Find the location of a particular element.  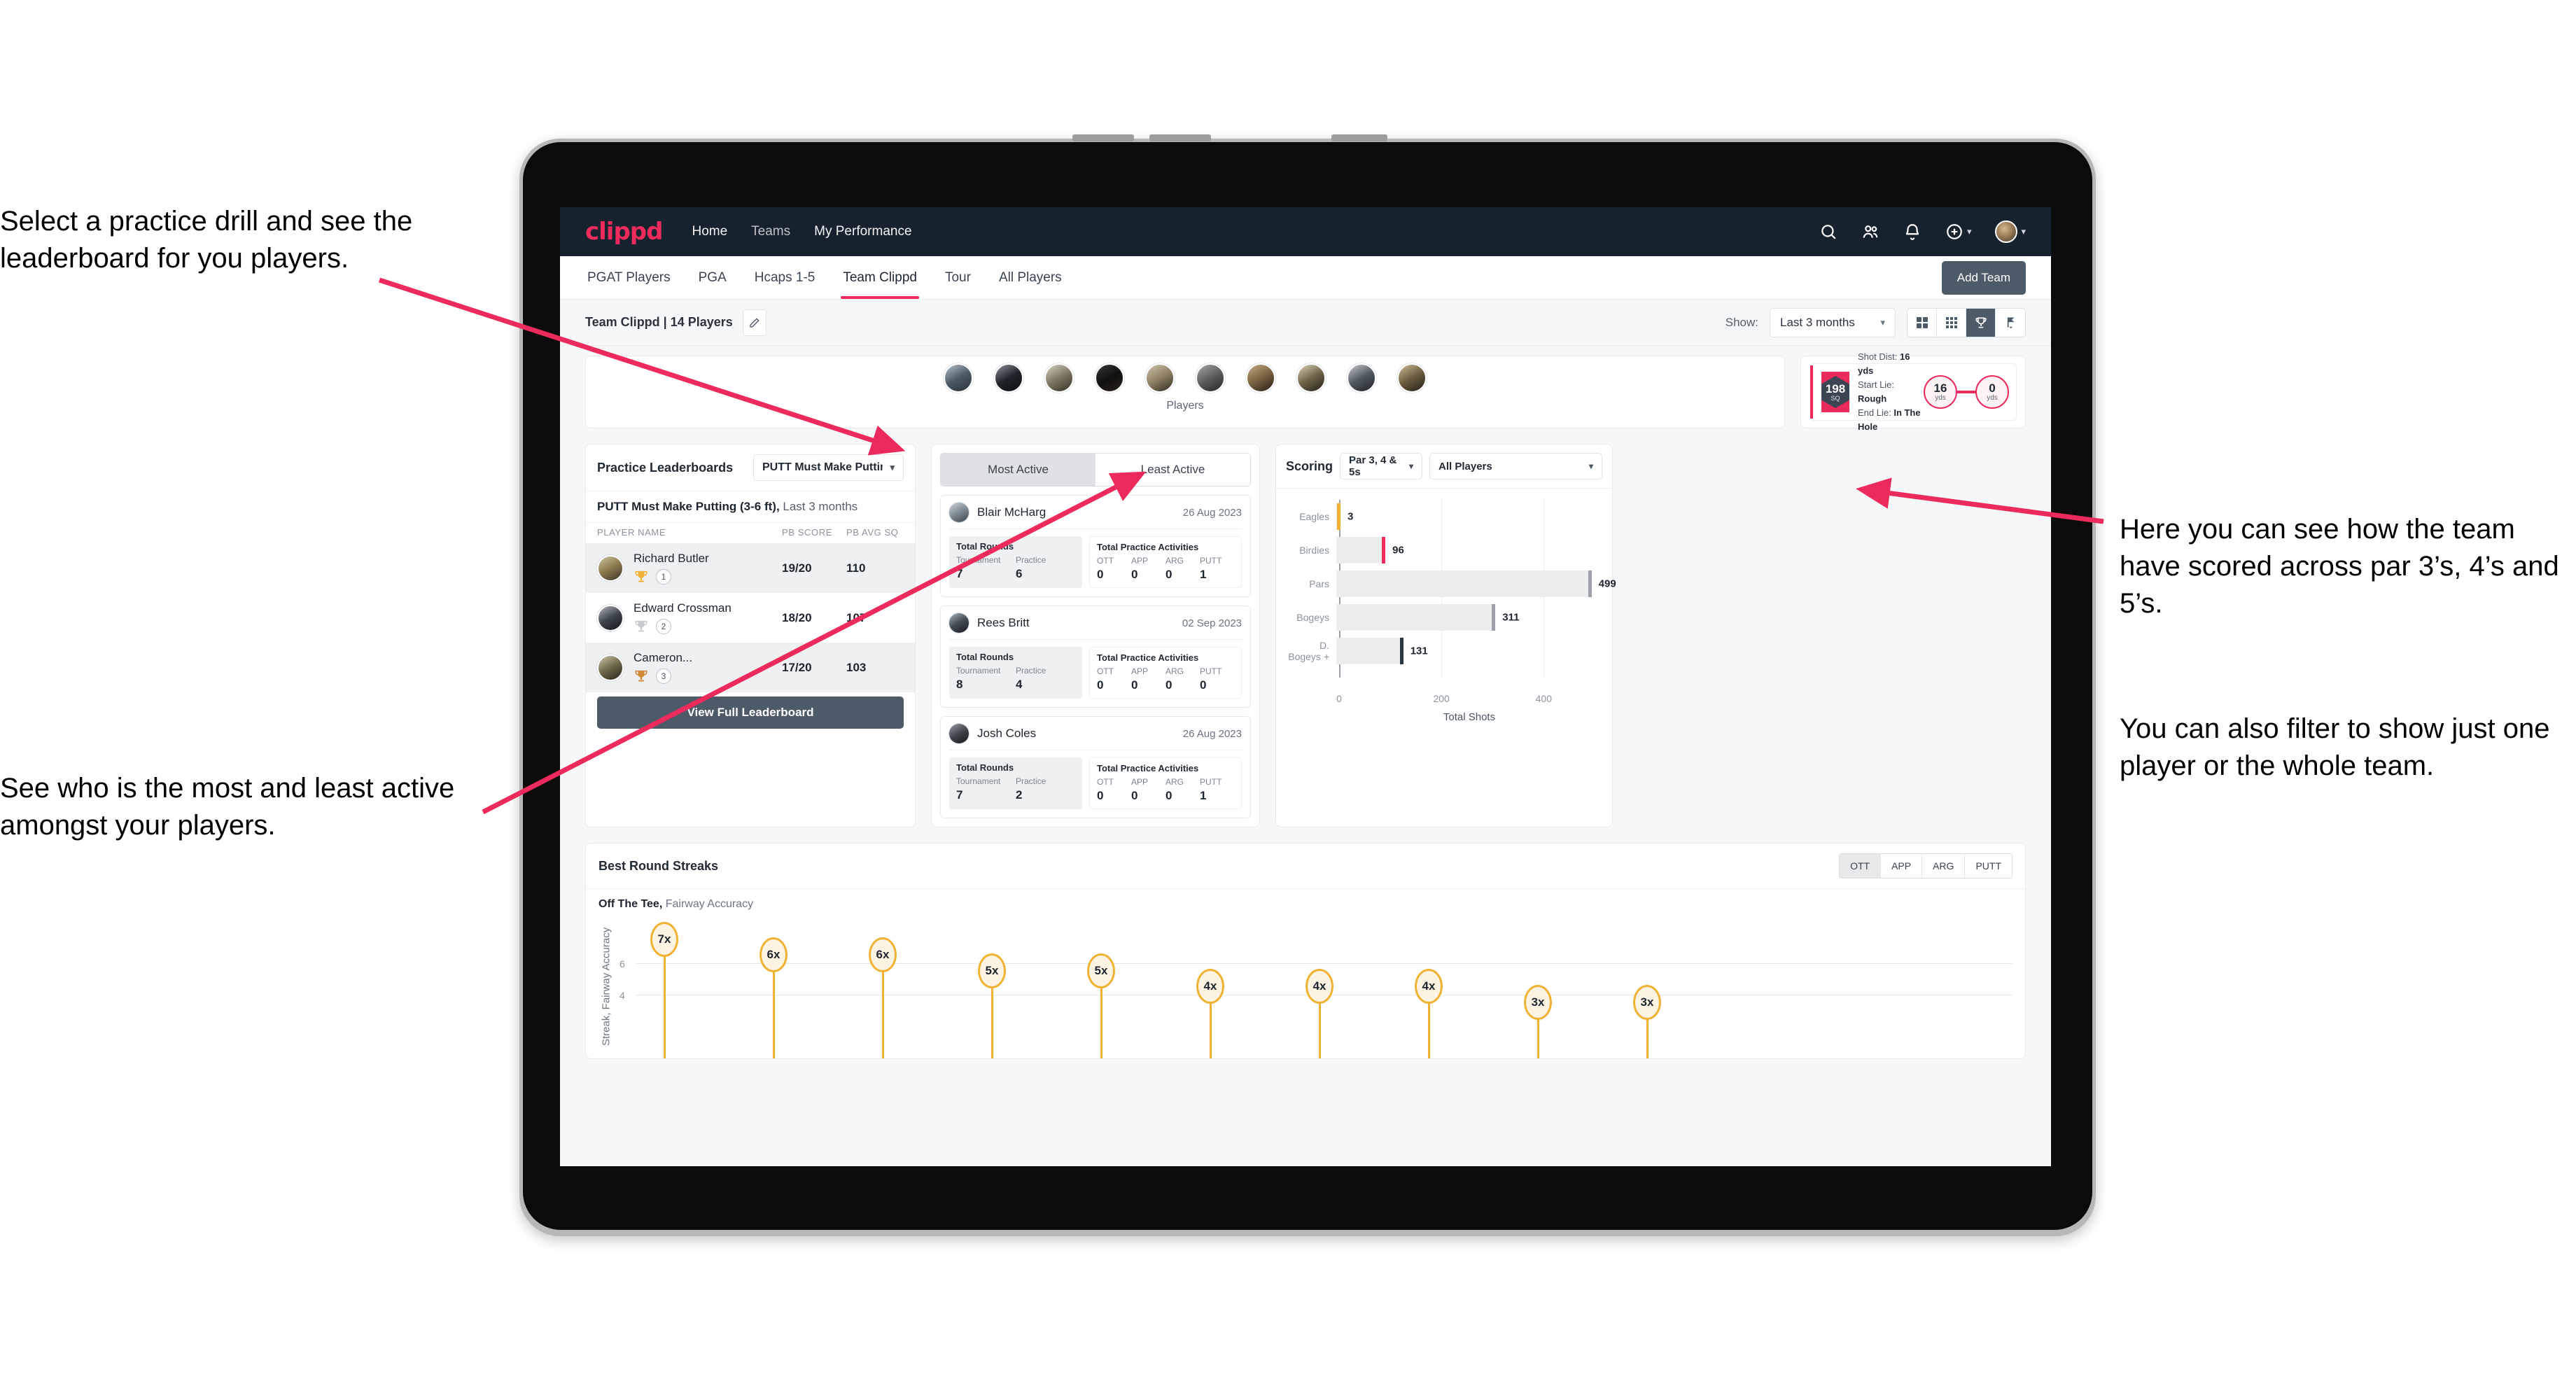

bar-value-label: 311 is located at coordinates (1511, 617).